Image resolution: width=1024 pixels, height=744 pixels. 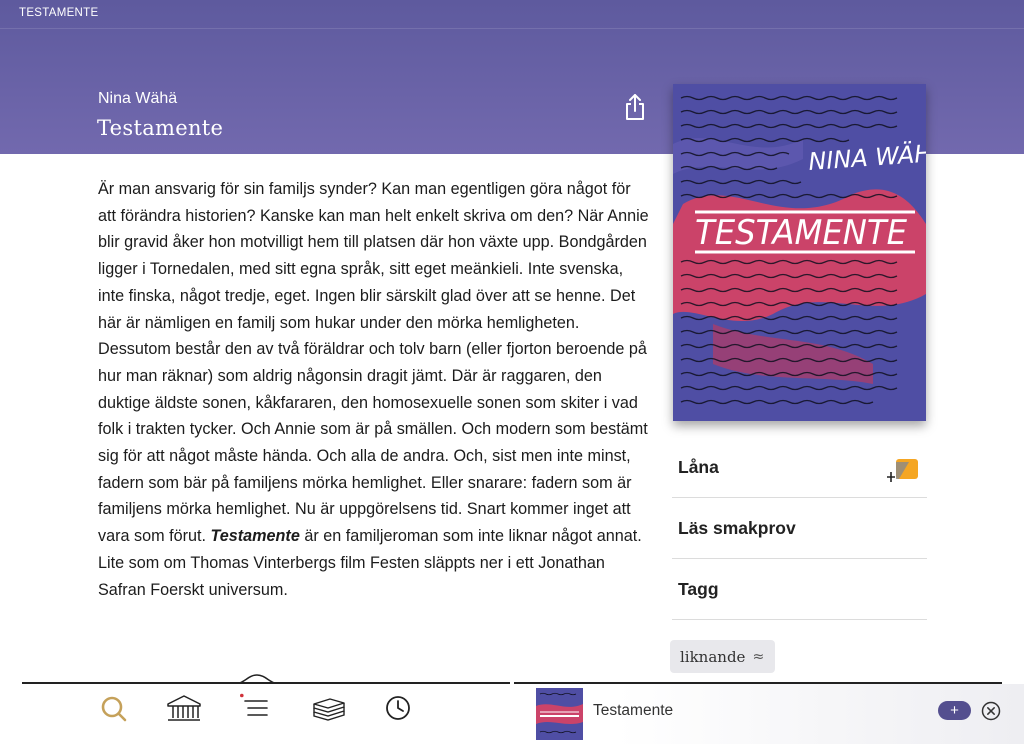 What do you see at coordinates (255, 536) in the screenshot?
I see `description-emphasis: Testamente` at bounding box center [255, 536].